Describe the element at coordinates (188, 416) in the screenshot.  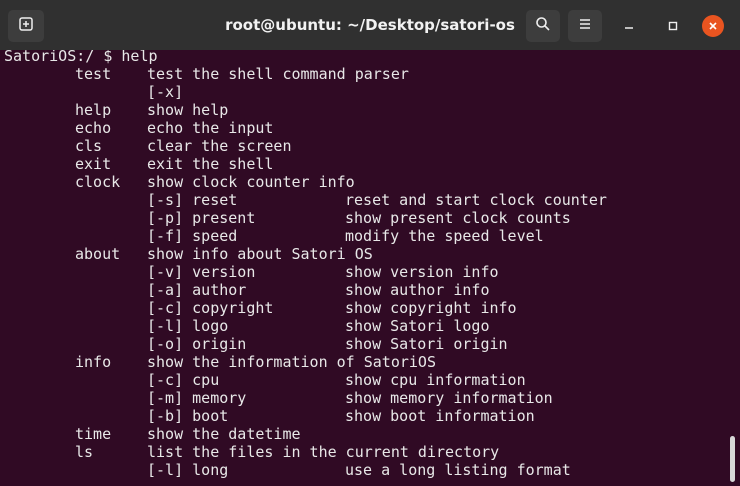
I see `command-description: [-b] boot` at that location.